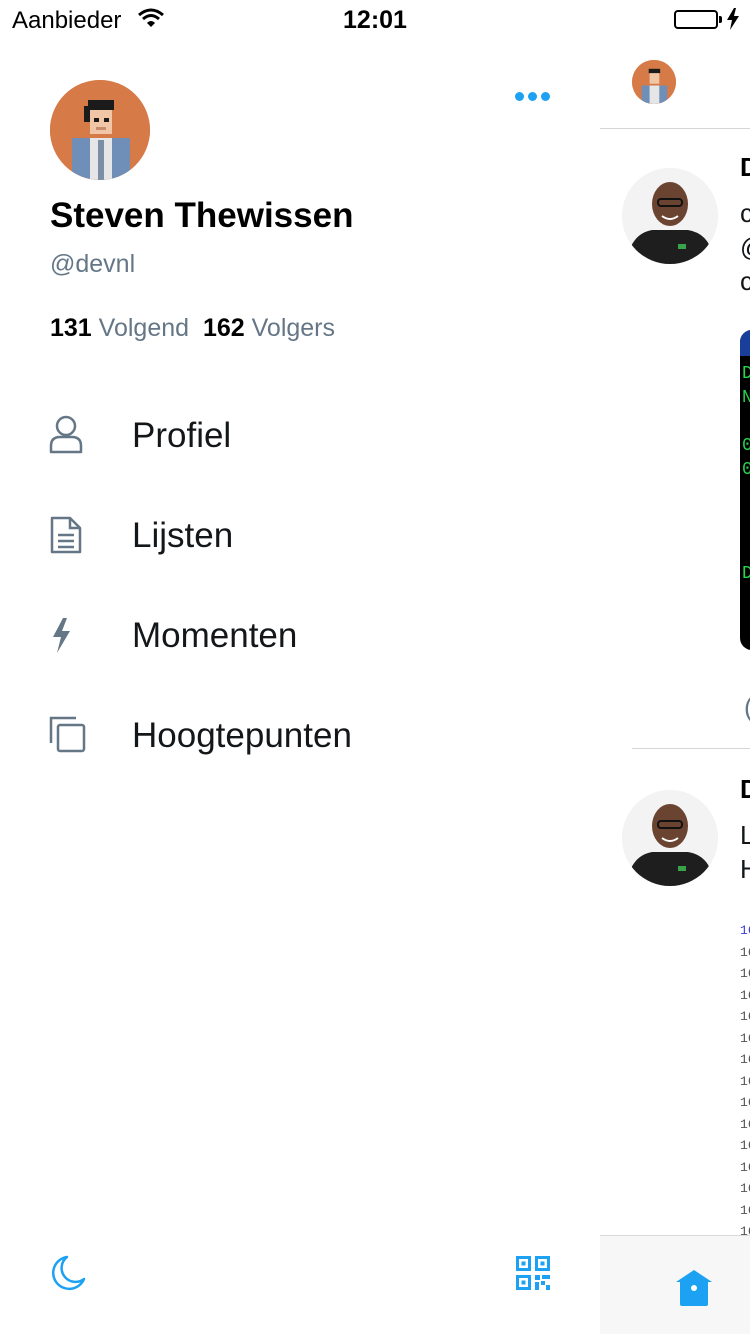 The height and width of the screenshot is (1334, 750). I want to click on menu-label-hoogtepunten: Hoogtepunten, so click(242, 735).